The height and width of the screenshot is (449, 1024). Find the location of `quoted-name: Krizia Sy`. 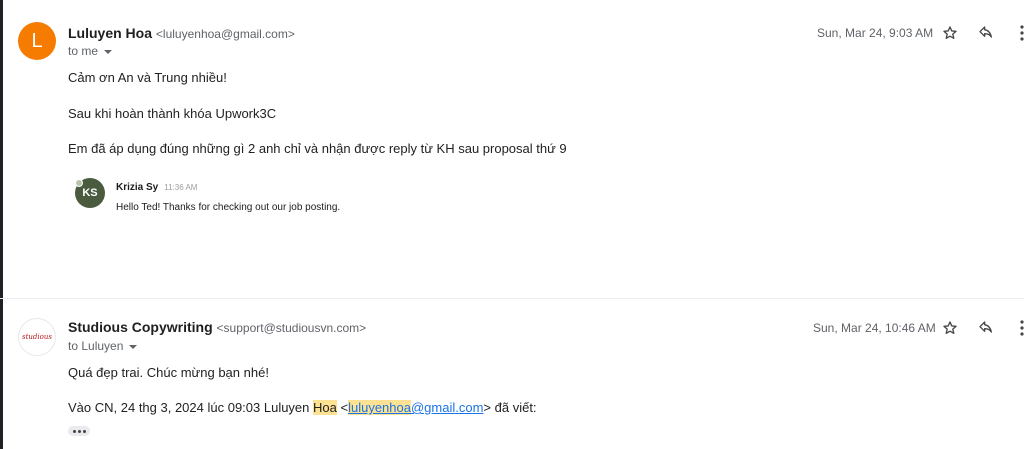

quoted-name: Krizia Sy is located at coordinates (137, 187).